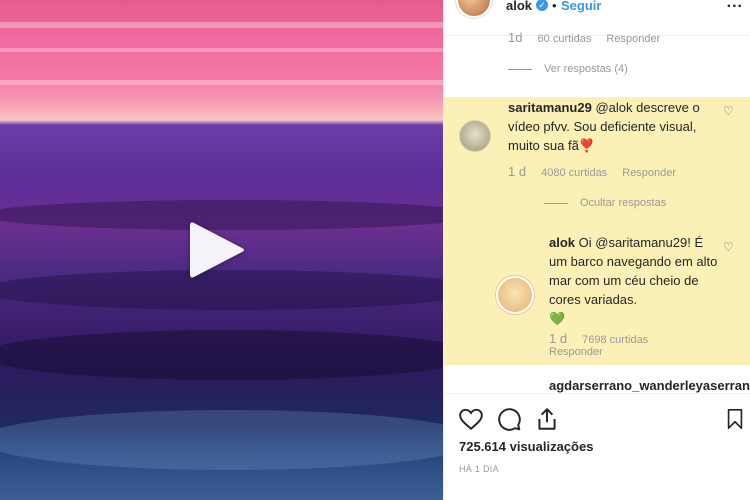 The image size is (750, 500). I want to click on reply-meta: 1 d 7698 curtidas, so click(639, 338).